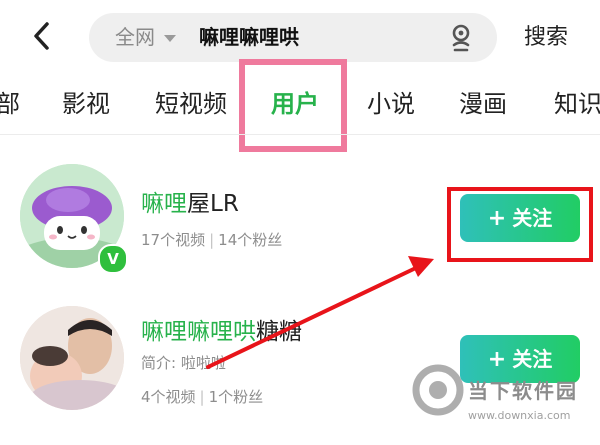 Image resolution: width=600 pixels, height=445 pixels. What do you see at coordinates (170, 38) in the screenshot?
I see `caret-down-icon` at bounding box center [170, 38].